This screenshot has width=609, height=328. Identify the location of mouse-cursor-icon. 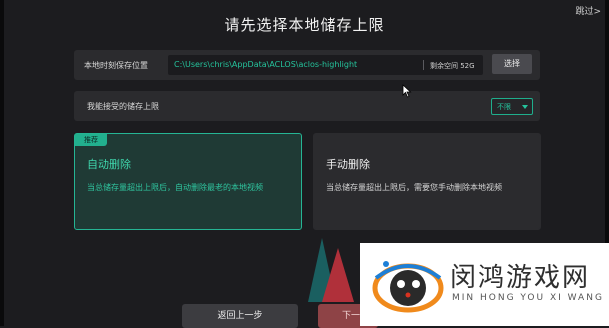
(407, 91).